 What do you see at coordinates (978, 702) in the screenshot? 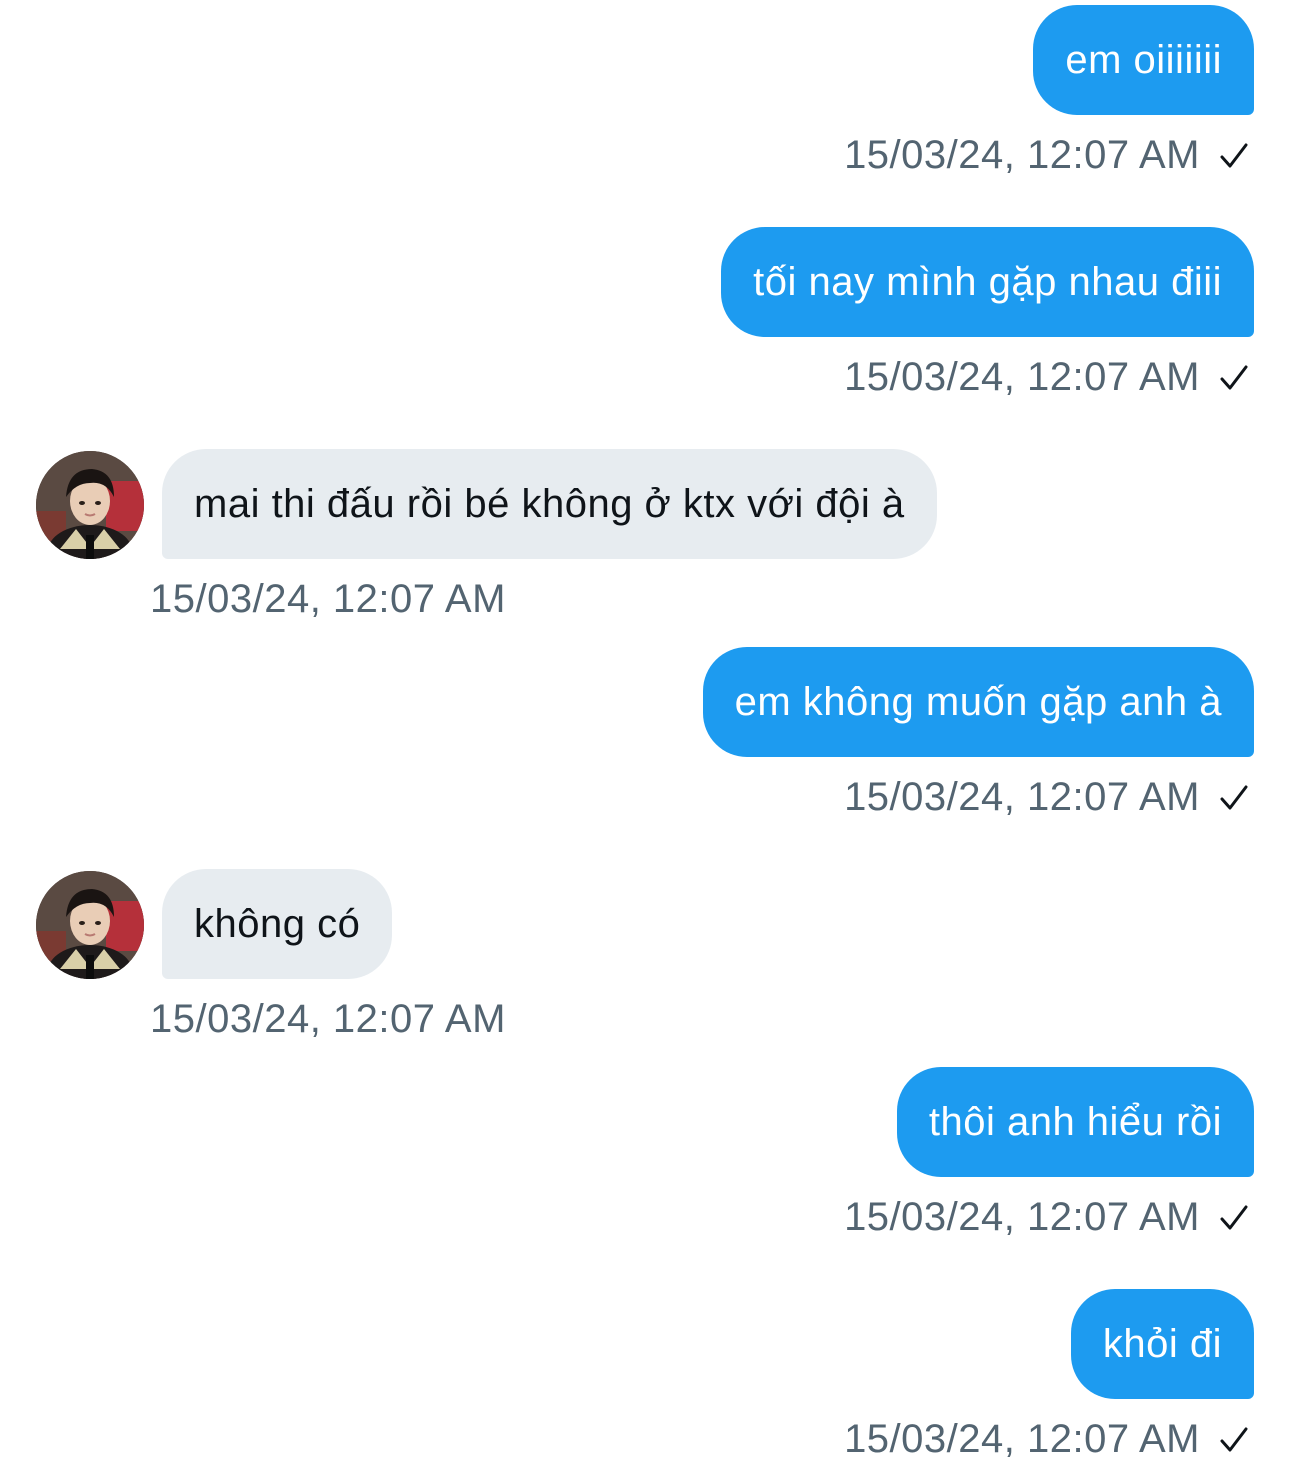
I see `message-bubble: em không muốn gặp anh à` at bounding box center [978, 702].